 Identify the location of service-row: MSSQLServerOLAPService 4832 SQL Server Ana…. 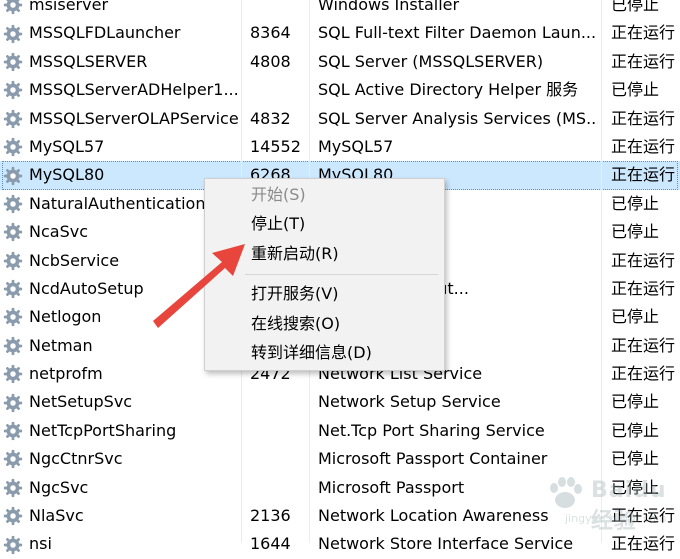
(340, 119).